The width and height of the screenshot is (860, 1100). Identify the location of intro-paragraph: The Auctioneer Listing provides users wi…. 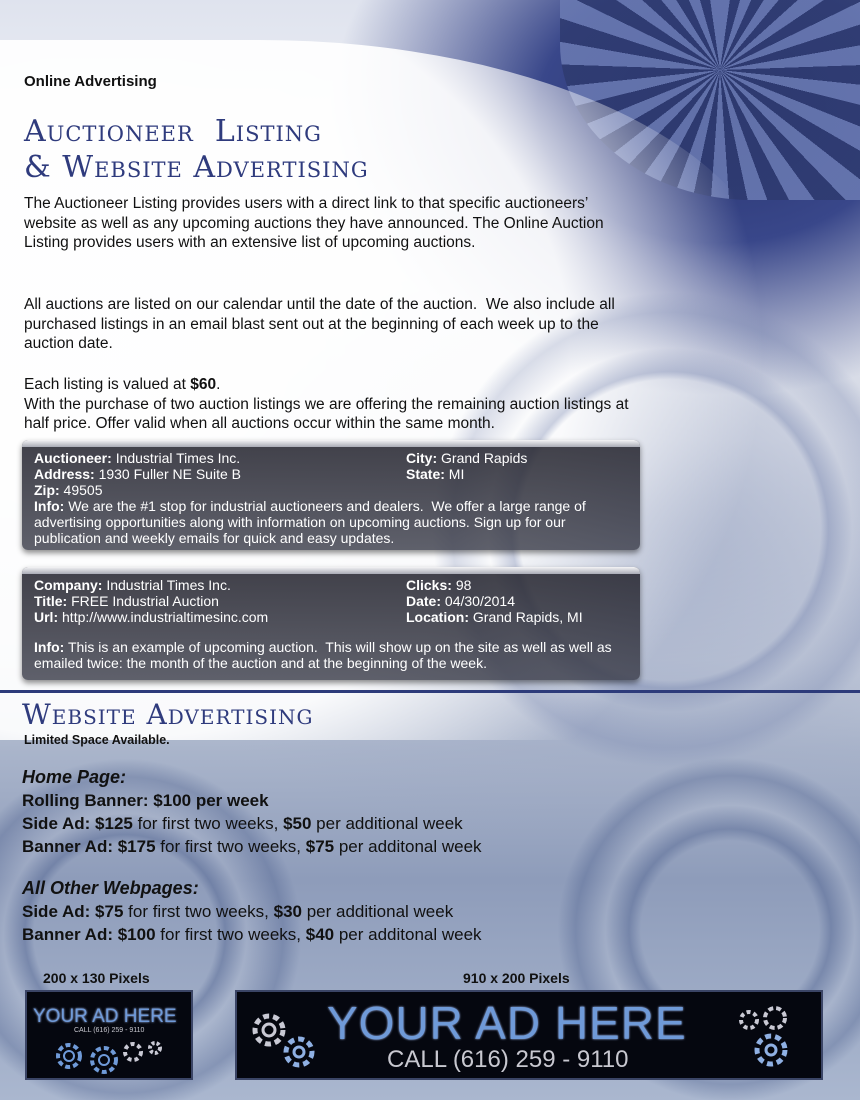
(314, 223).